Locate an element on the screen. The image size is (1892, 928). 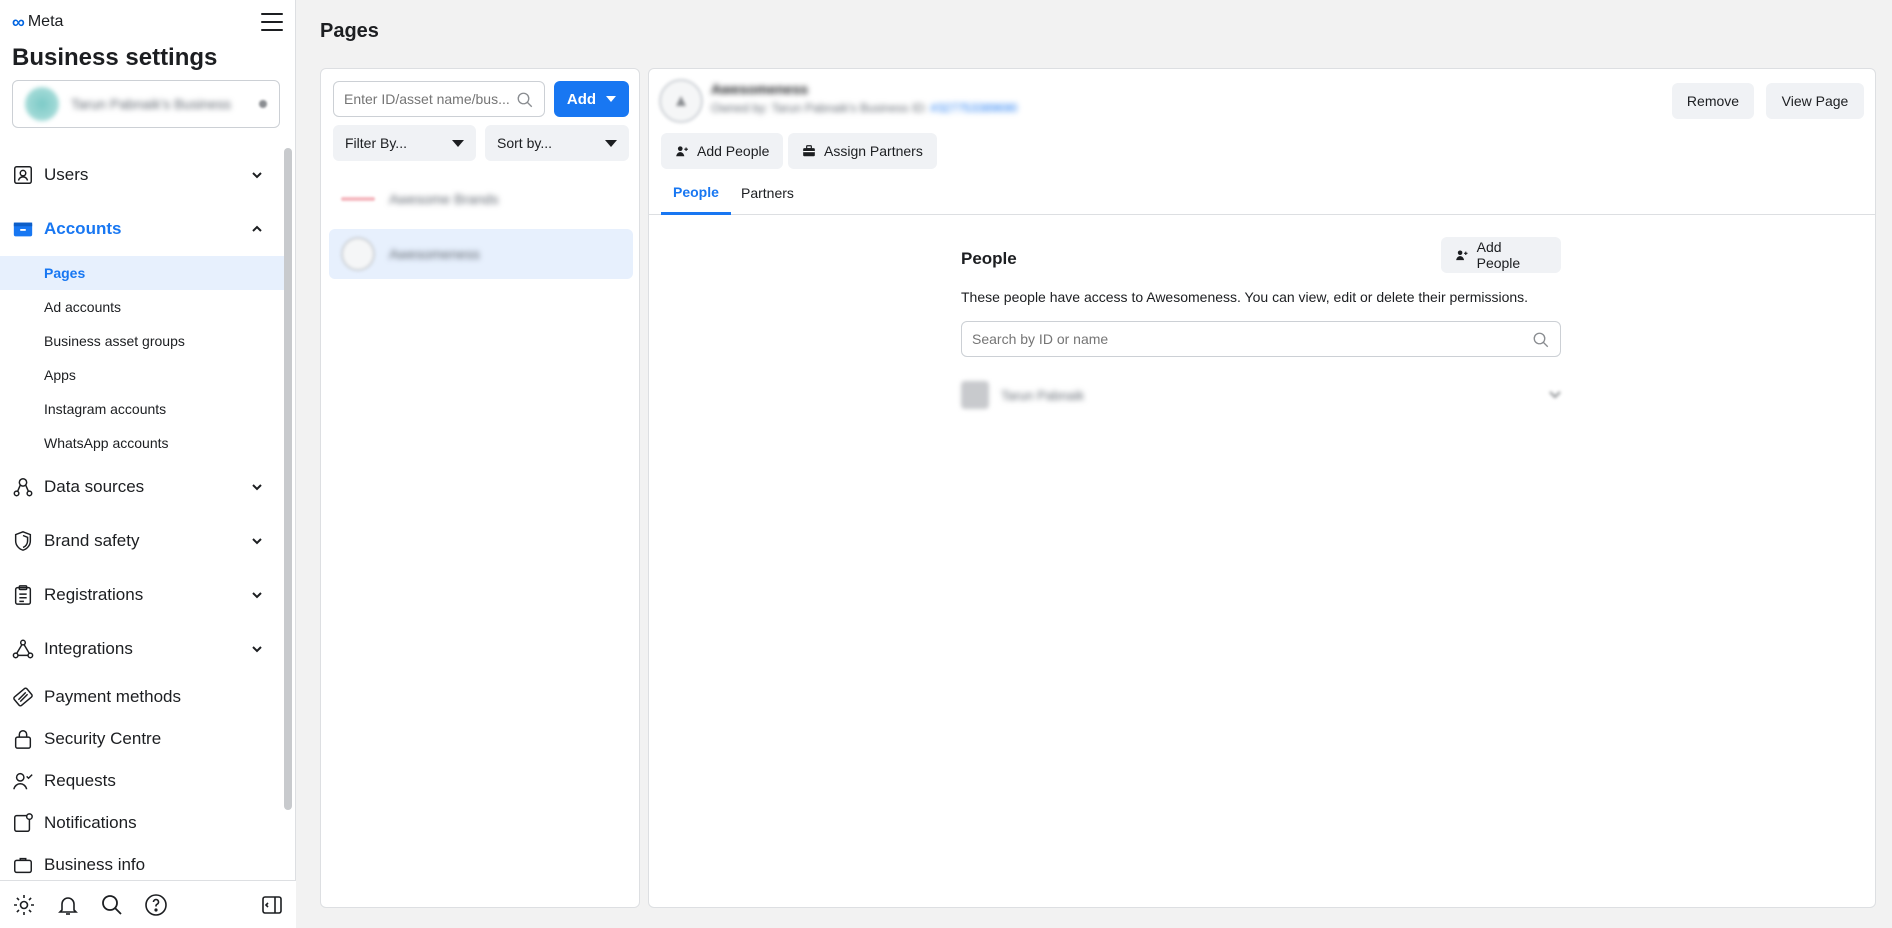
view-page-button: View Page is located at coordinates (1815, 101).